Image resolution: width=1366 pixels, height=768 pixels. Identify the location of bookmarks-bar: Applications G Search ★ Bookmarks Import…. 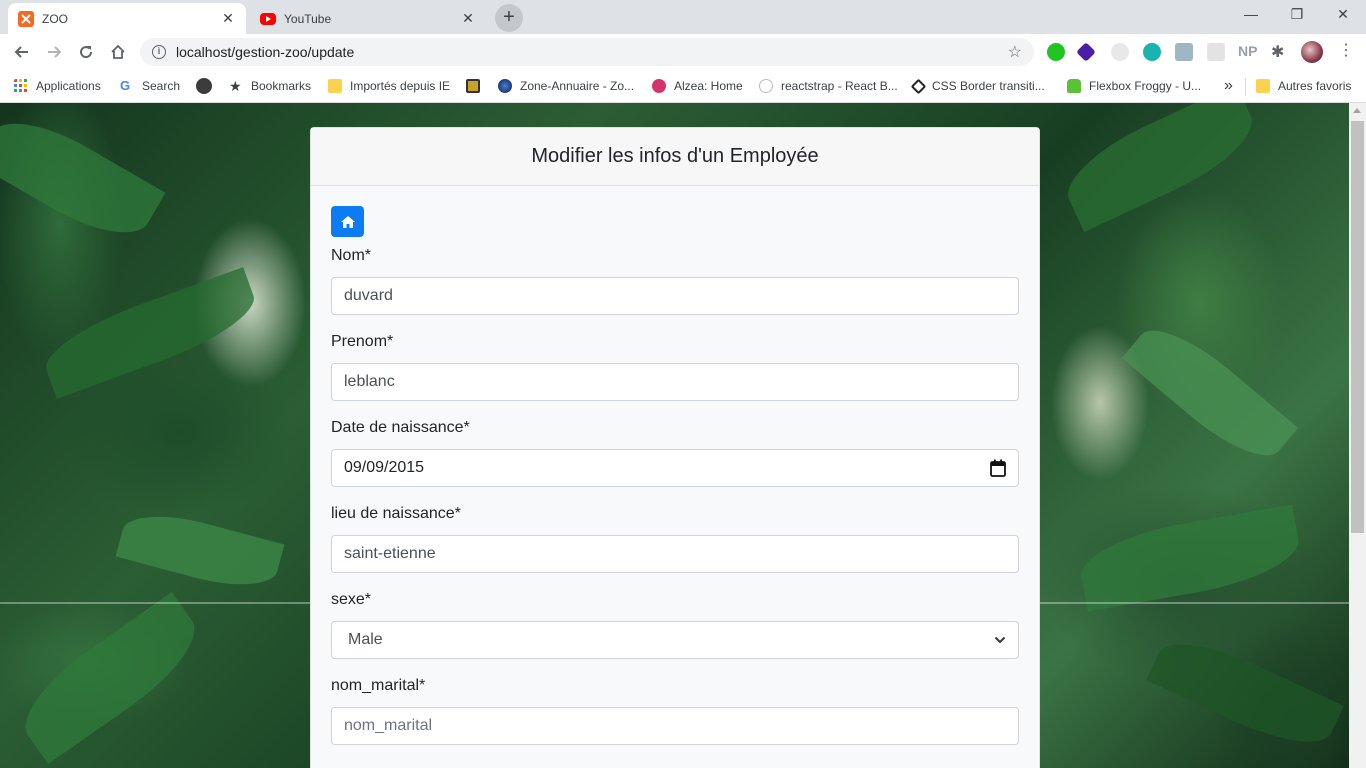
(683, 86).